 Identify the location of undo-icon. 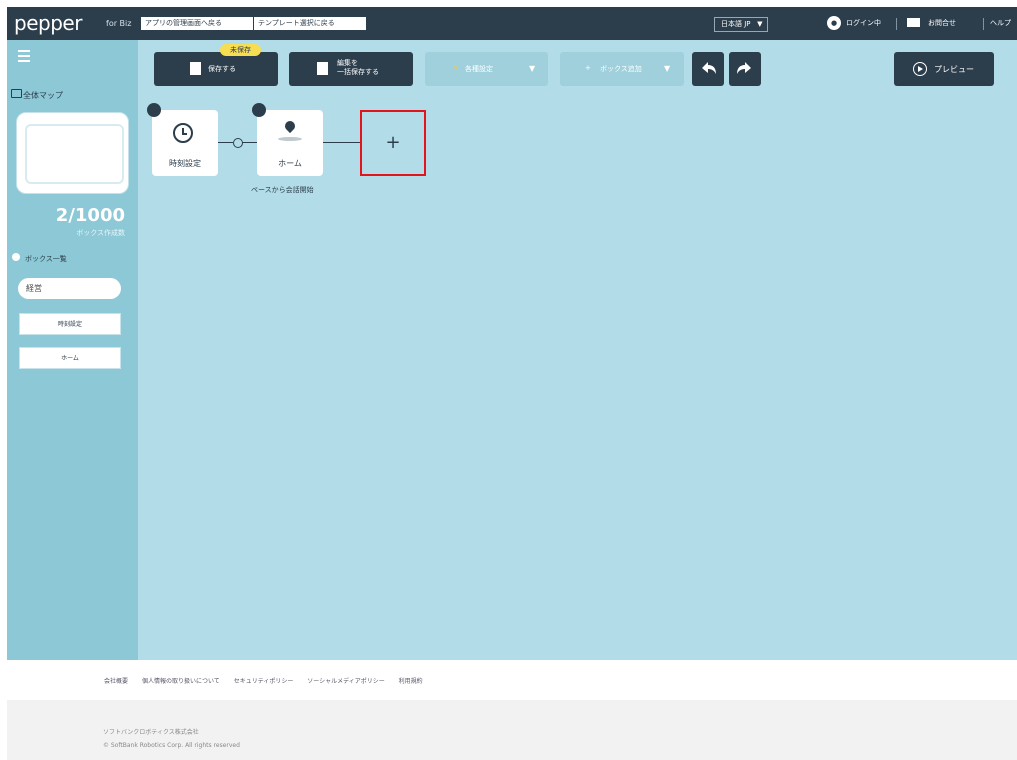
(709, 68).